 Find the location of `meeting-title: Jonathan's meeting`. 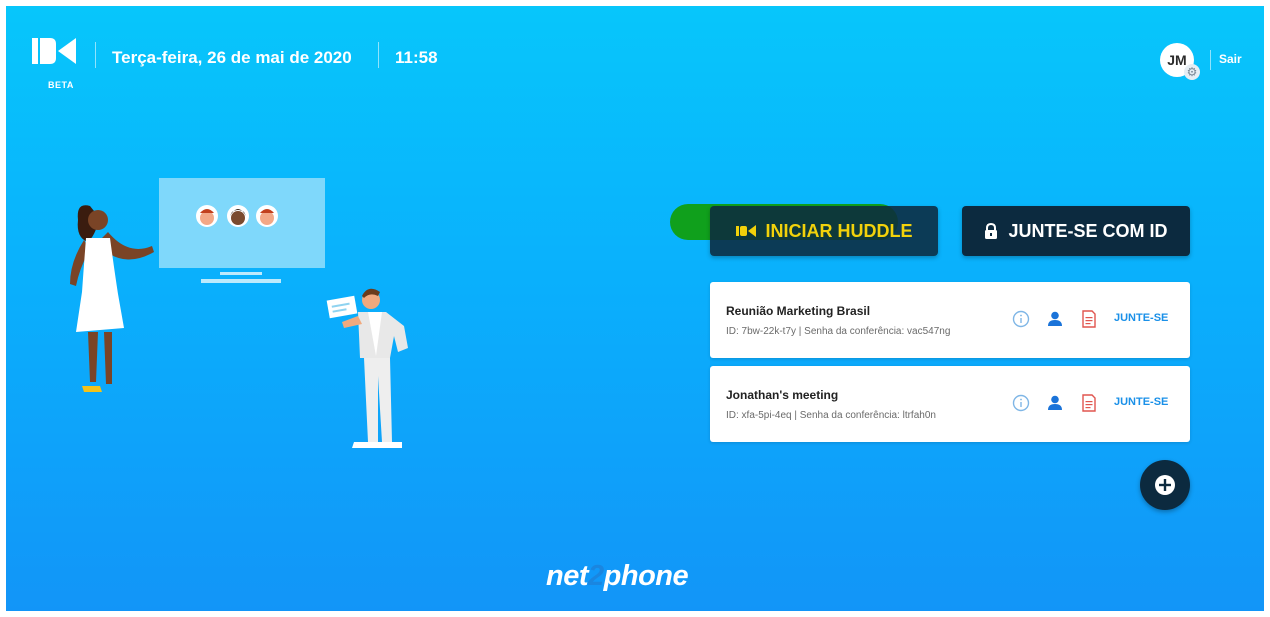

meeting-title: Jonathan's meeting is located at coordinates (782, 395).